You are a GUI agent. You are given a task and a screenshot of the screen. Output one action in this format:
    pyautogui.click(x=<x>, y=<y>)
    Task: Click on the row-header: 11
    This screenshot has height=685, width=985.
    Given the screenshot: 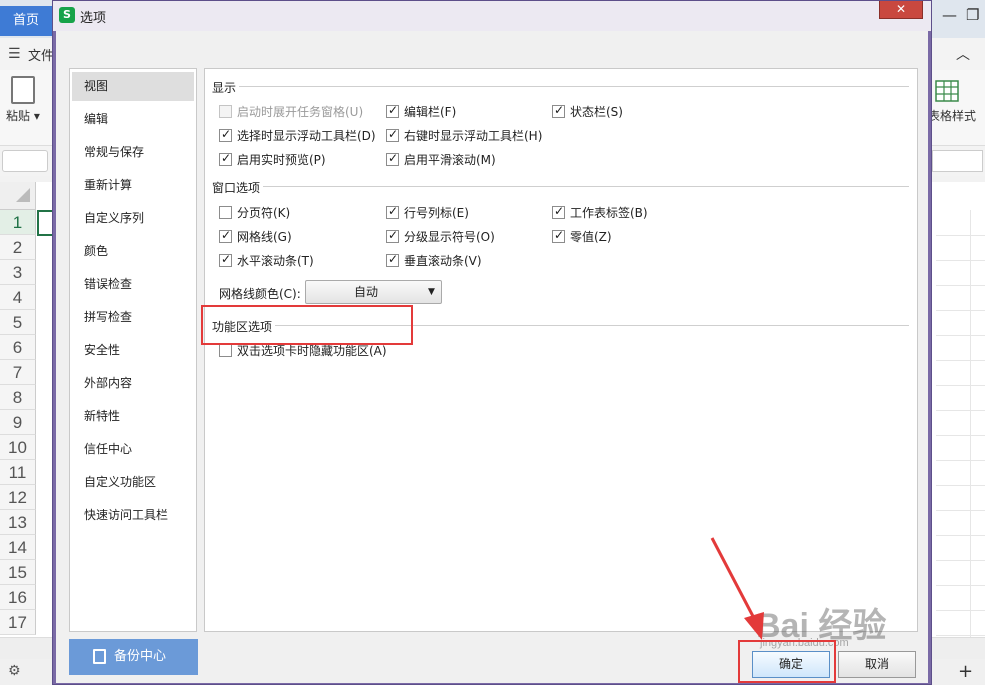 What is the action you would take?
    pyautogui.click(x=18, y=472)
    